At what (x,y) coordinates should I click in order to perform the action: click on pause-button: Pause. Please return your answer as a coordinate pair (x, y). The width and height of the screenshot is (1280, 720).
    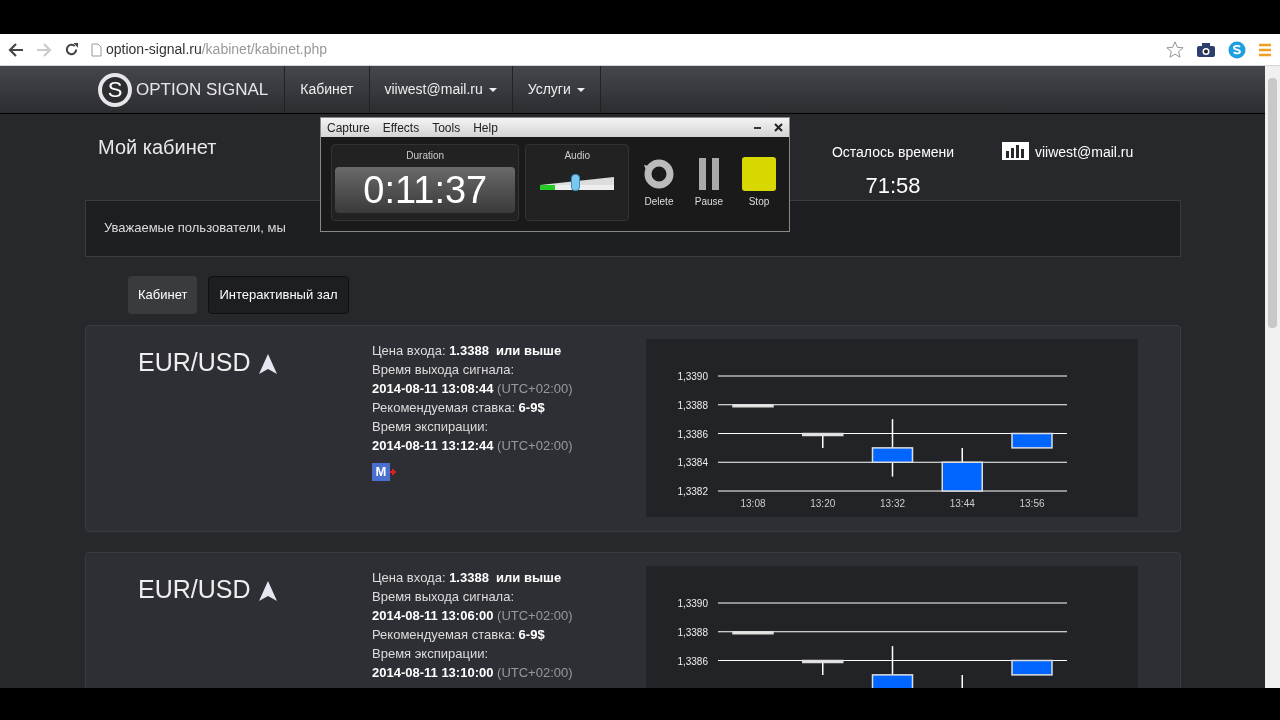
    Looking at the image, I should click on (709, 182).